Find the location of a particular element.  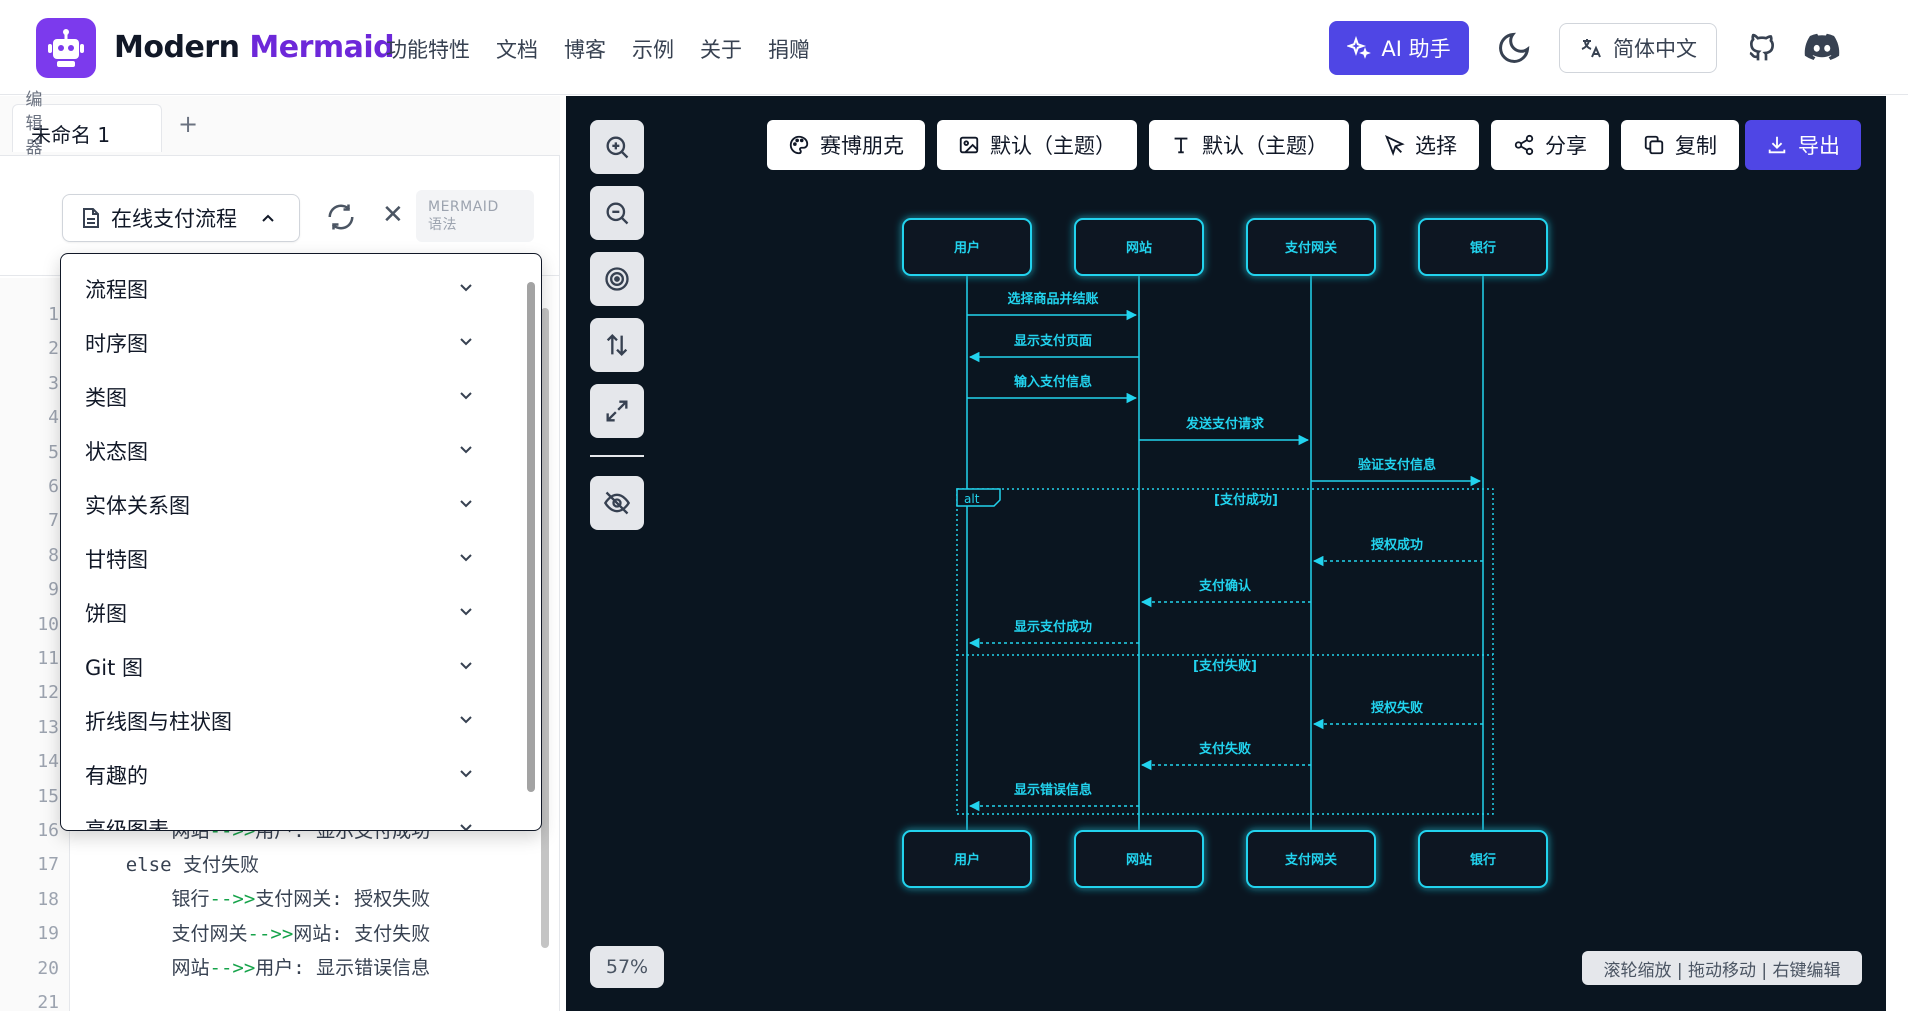

dropdown-category-item: 状态图 is located at coordinates (291, 451).